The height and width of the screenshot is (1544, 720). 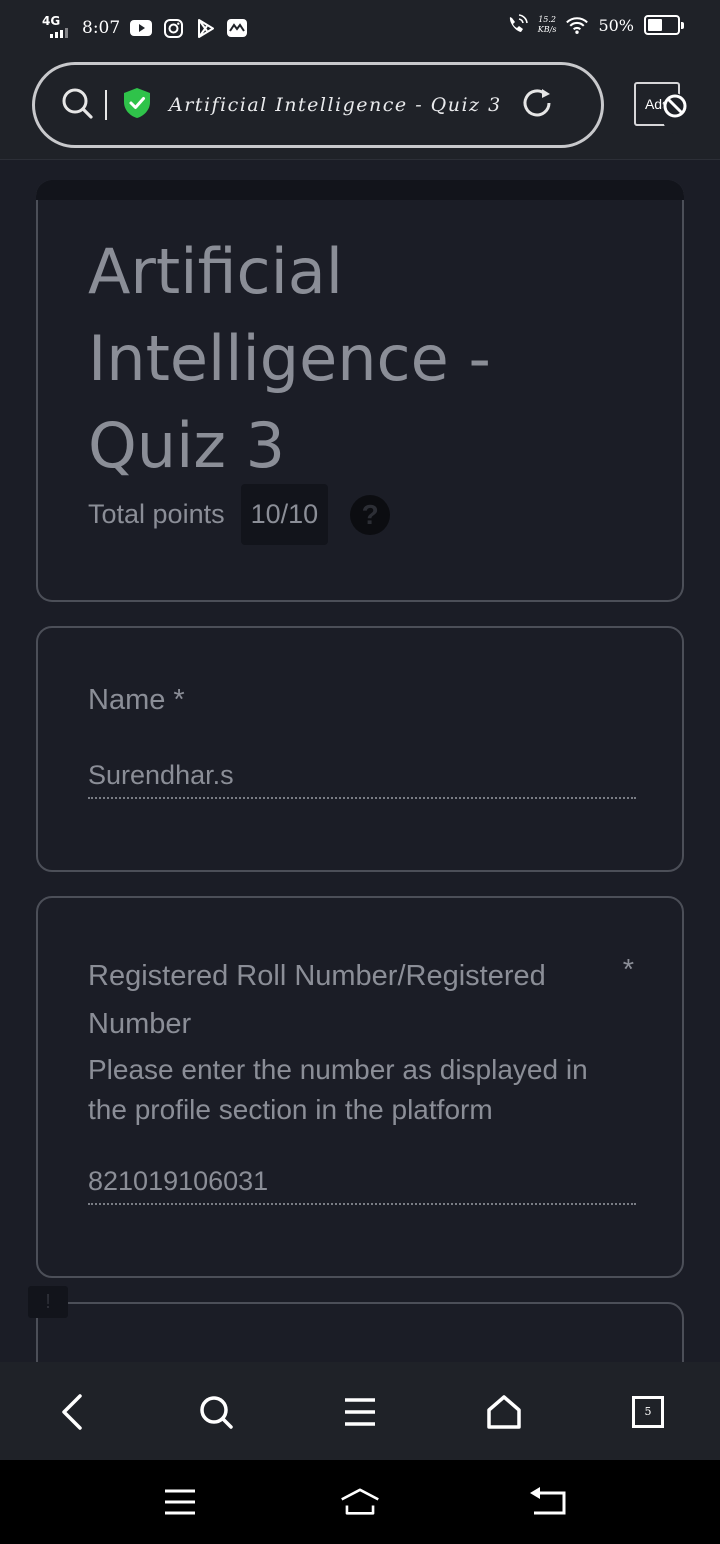 I want to click on tabs-icon: 5, so click(x=648, y=1412).